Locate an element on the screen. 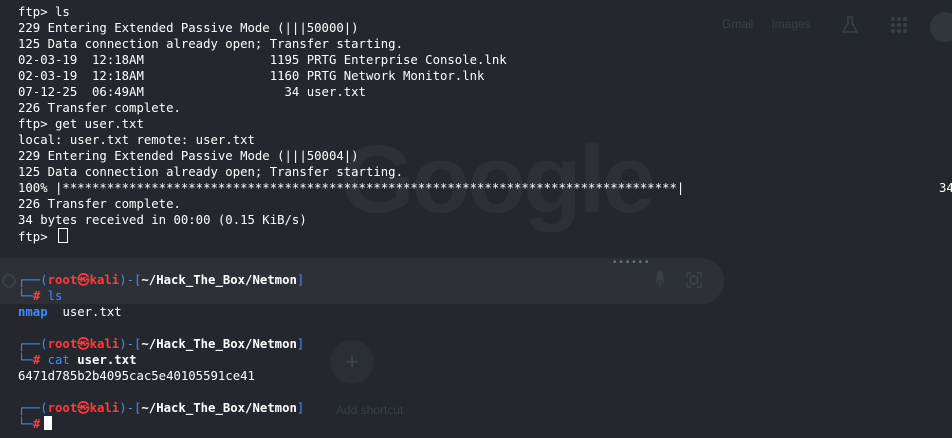 The width and height of the screenshot is (952, 438). ls-output: nmap user.txt is located at coordinates (70, 312).